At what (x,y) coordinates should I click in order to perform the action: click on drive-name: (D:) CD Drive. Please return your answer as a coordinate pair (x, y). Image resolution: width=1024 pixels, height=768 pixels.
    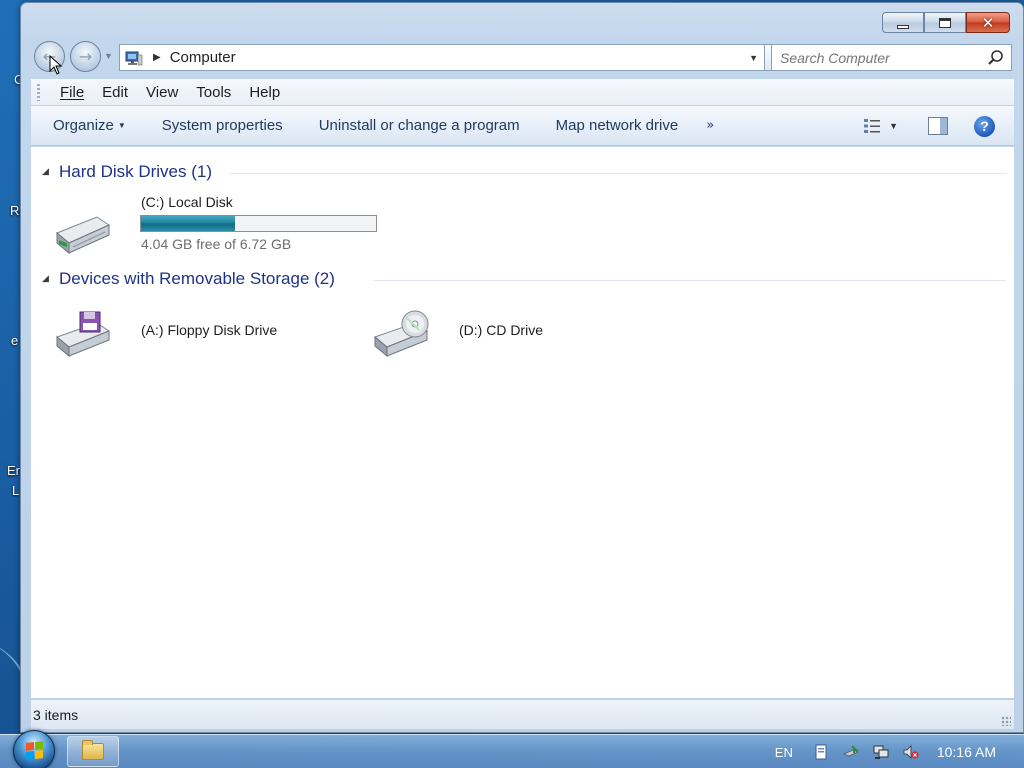
    Looking at the image, I should click on (501, 330).